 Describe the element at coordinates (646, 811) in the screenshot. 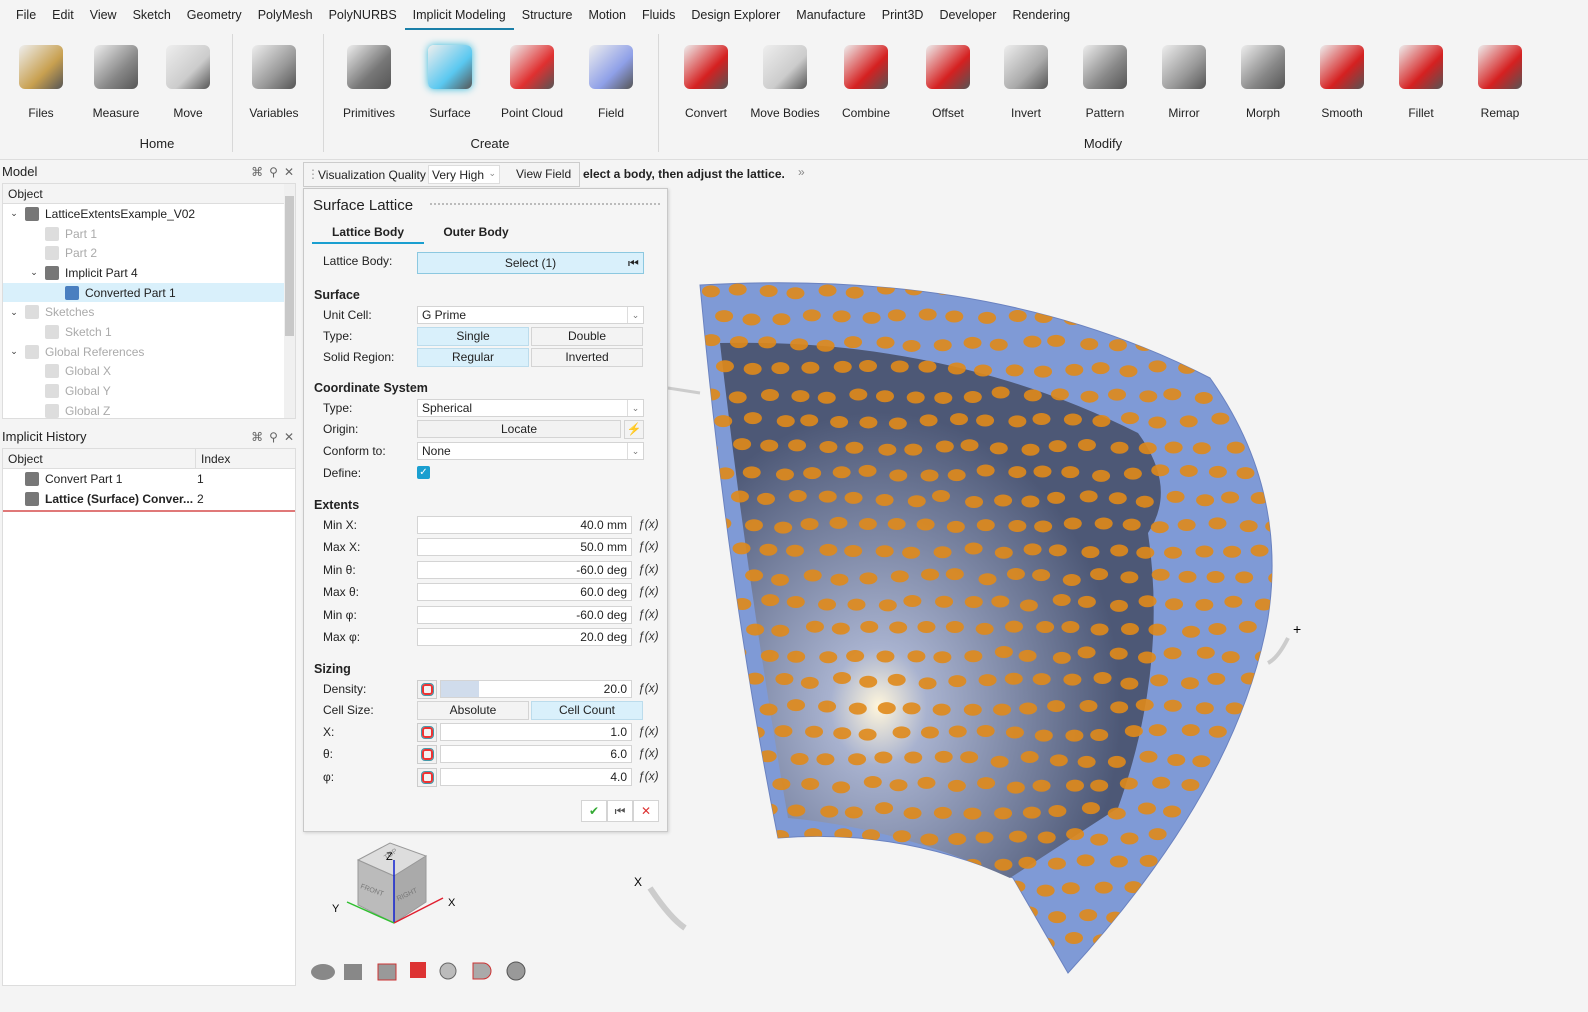

I see `cancel-button: ✕` at that location.